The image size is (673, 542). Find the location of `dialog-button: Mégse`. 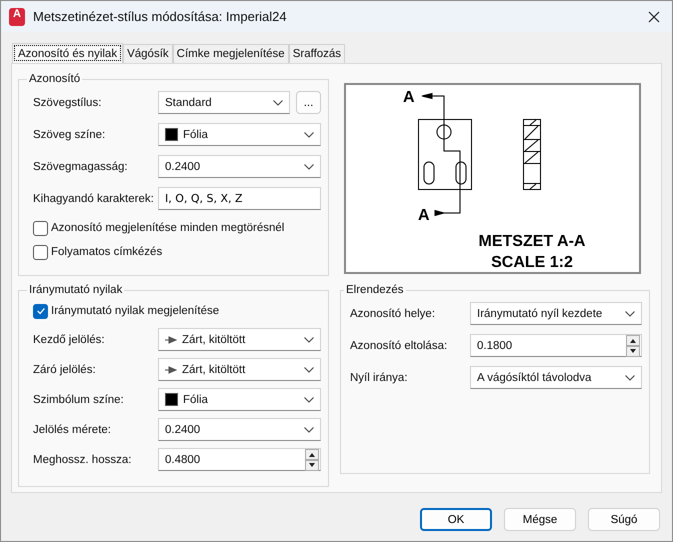

dialog-button: Mégse is located at coordinates (540, 519).